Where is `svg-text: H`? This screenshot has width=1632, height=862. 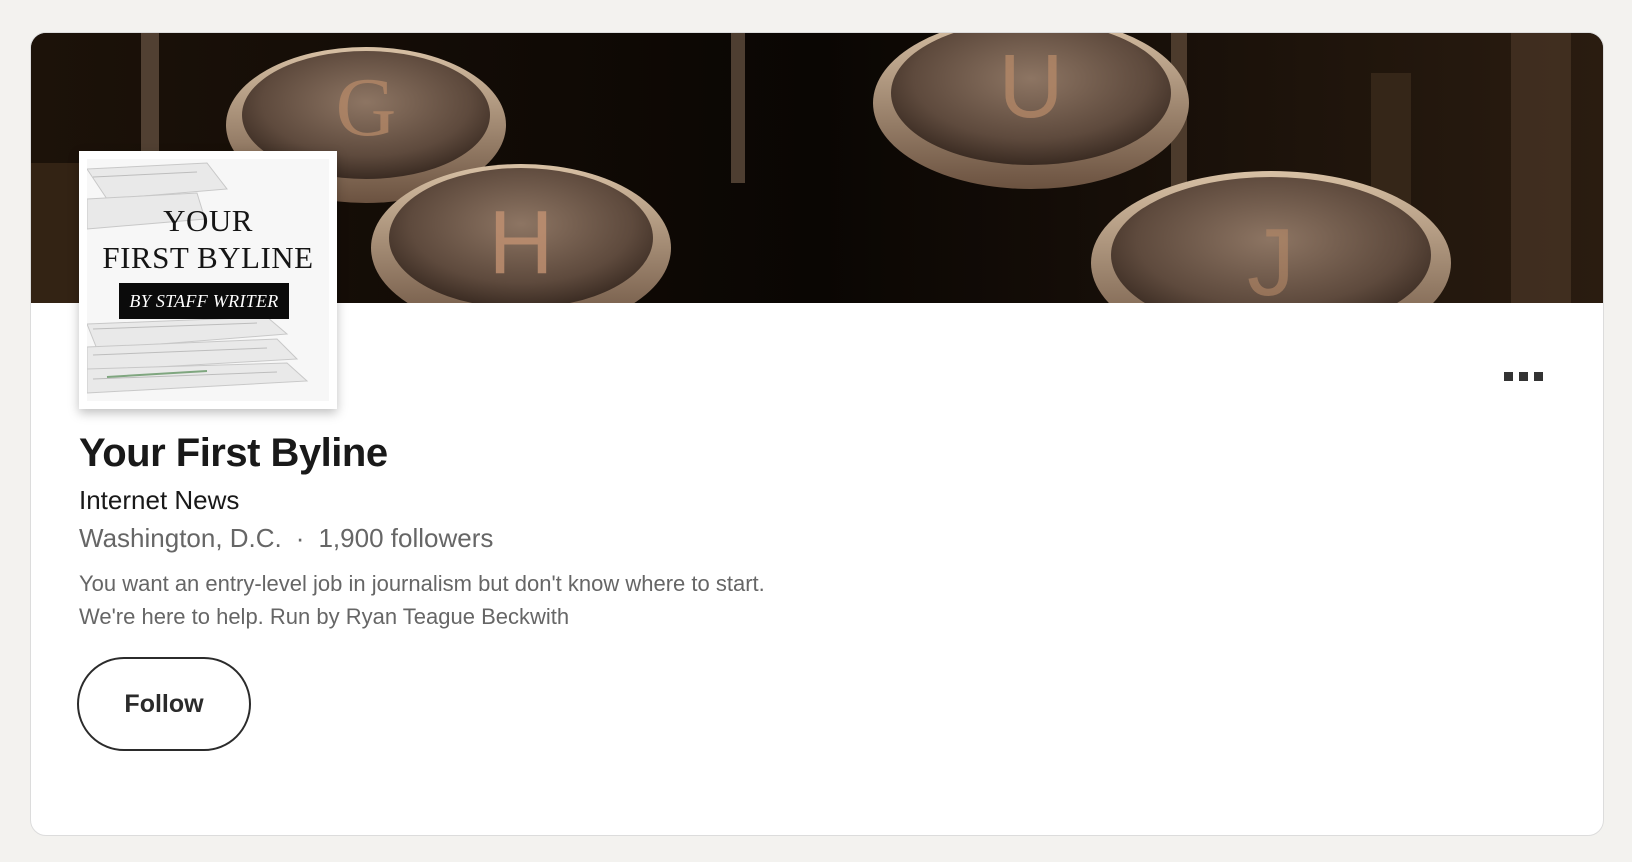
svg-text: H is located at coordinates (521, 243).